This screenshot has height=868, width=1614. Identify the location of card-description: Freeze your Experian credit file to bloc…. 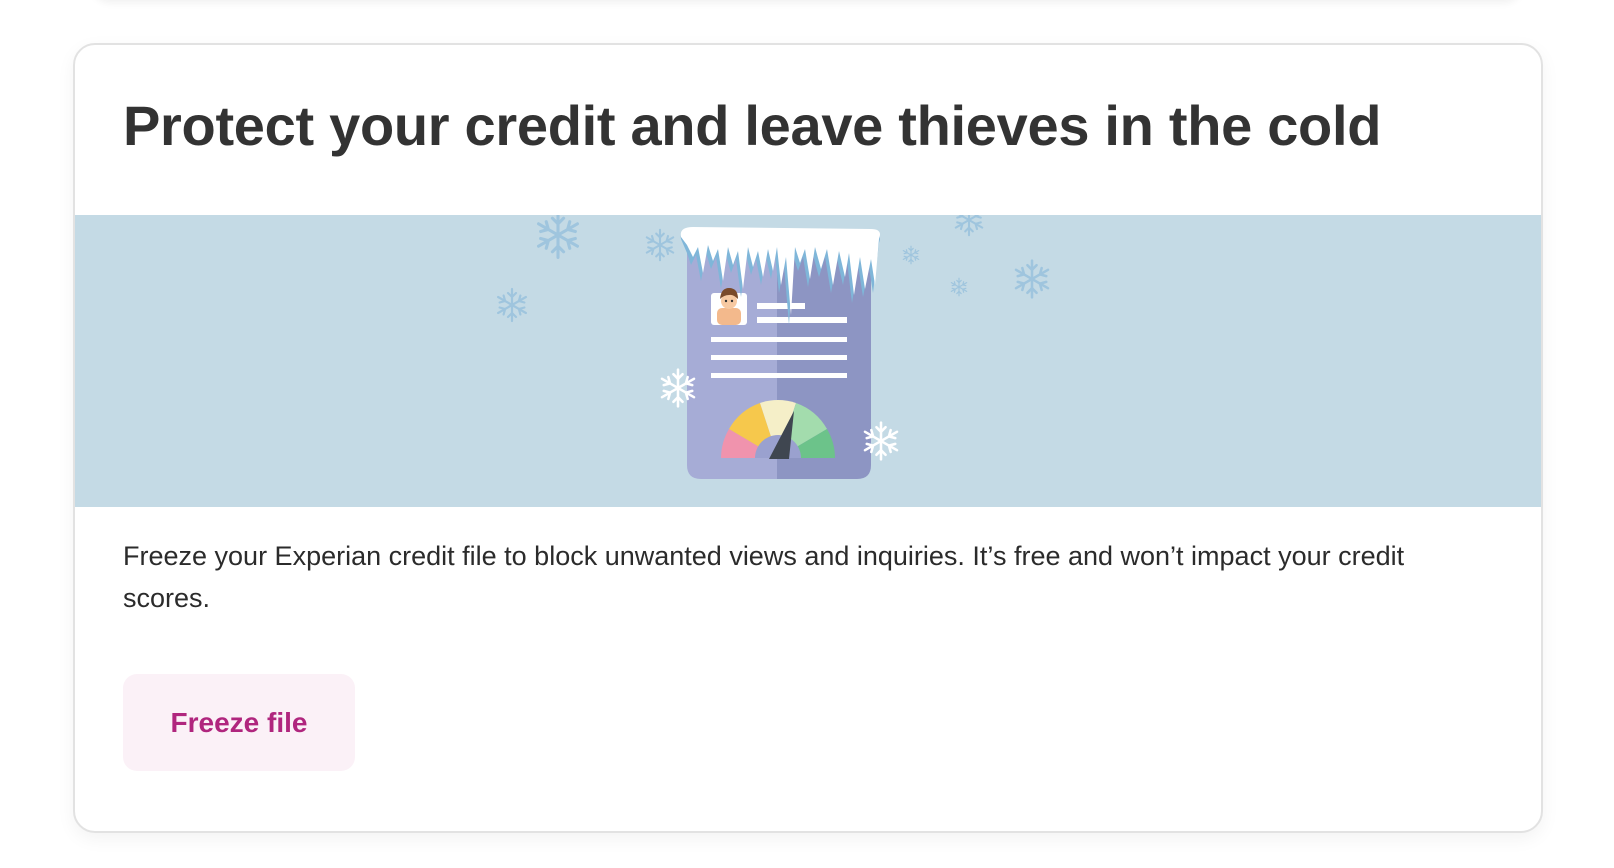
(764, 577).